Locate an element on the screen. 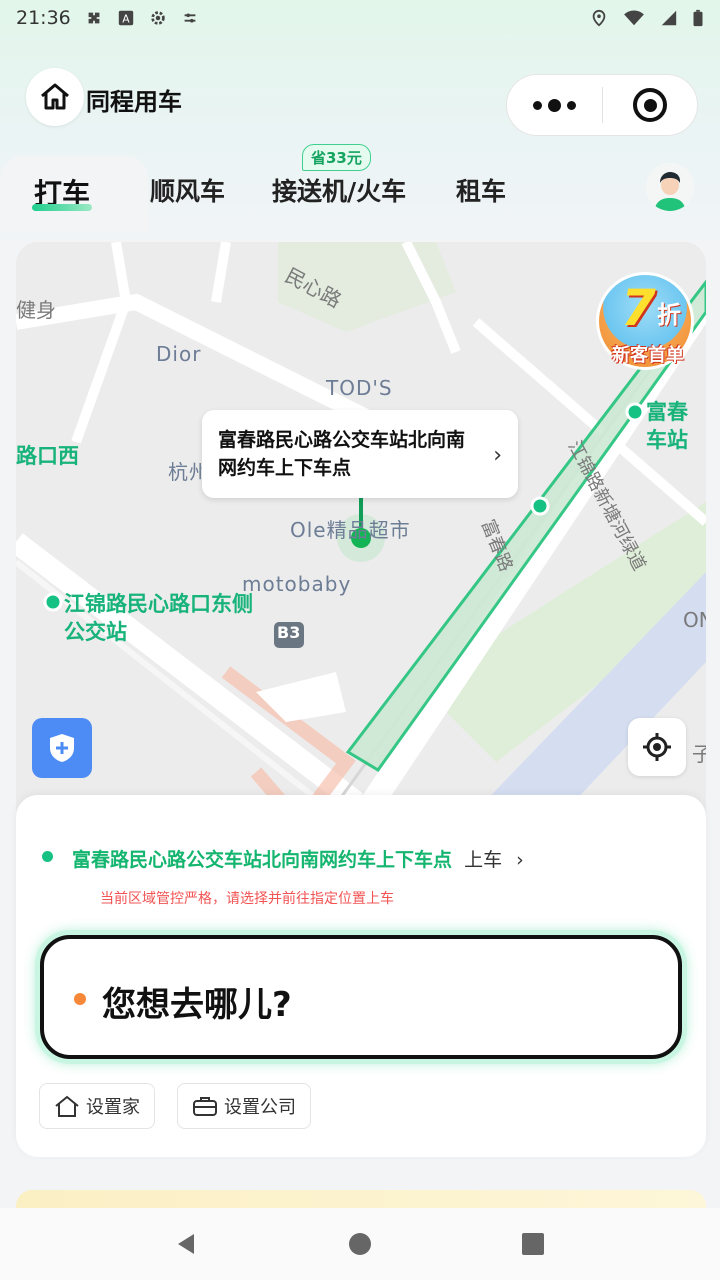 This screenshot has width=720, height=1280. close-miniapp-button is located at coordinates (650, 105).